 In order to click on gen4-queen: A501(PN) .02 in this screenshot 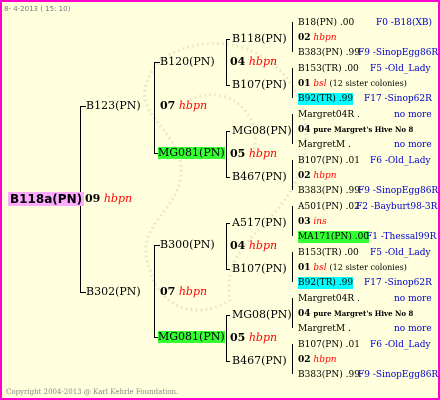, I will do `click(329, 207)`.